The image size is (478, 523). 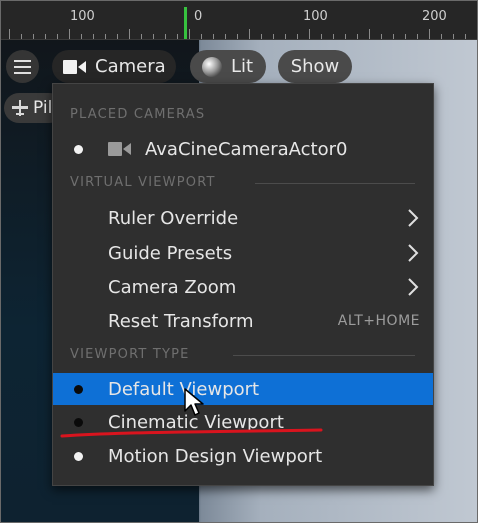 I want to click on menu-item-camera-actor: AvaCineCameraActor0, so click(x=243, y=149).